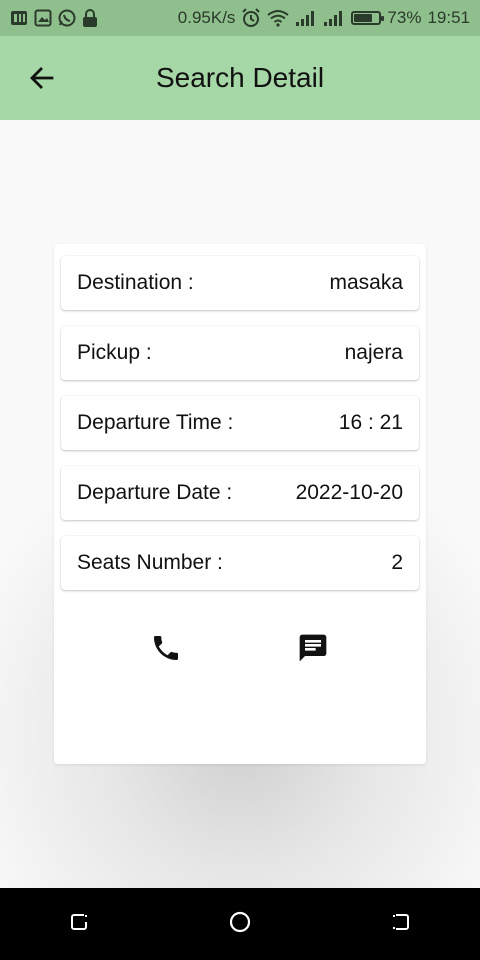  Describe the element at coordinates (114, 352) in the screenshot. I see `detail-label: Pickup :` at that location.